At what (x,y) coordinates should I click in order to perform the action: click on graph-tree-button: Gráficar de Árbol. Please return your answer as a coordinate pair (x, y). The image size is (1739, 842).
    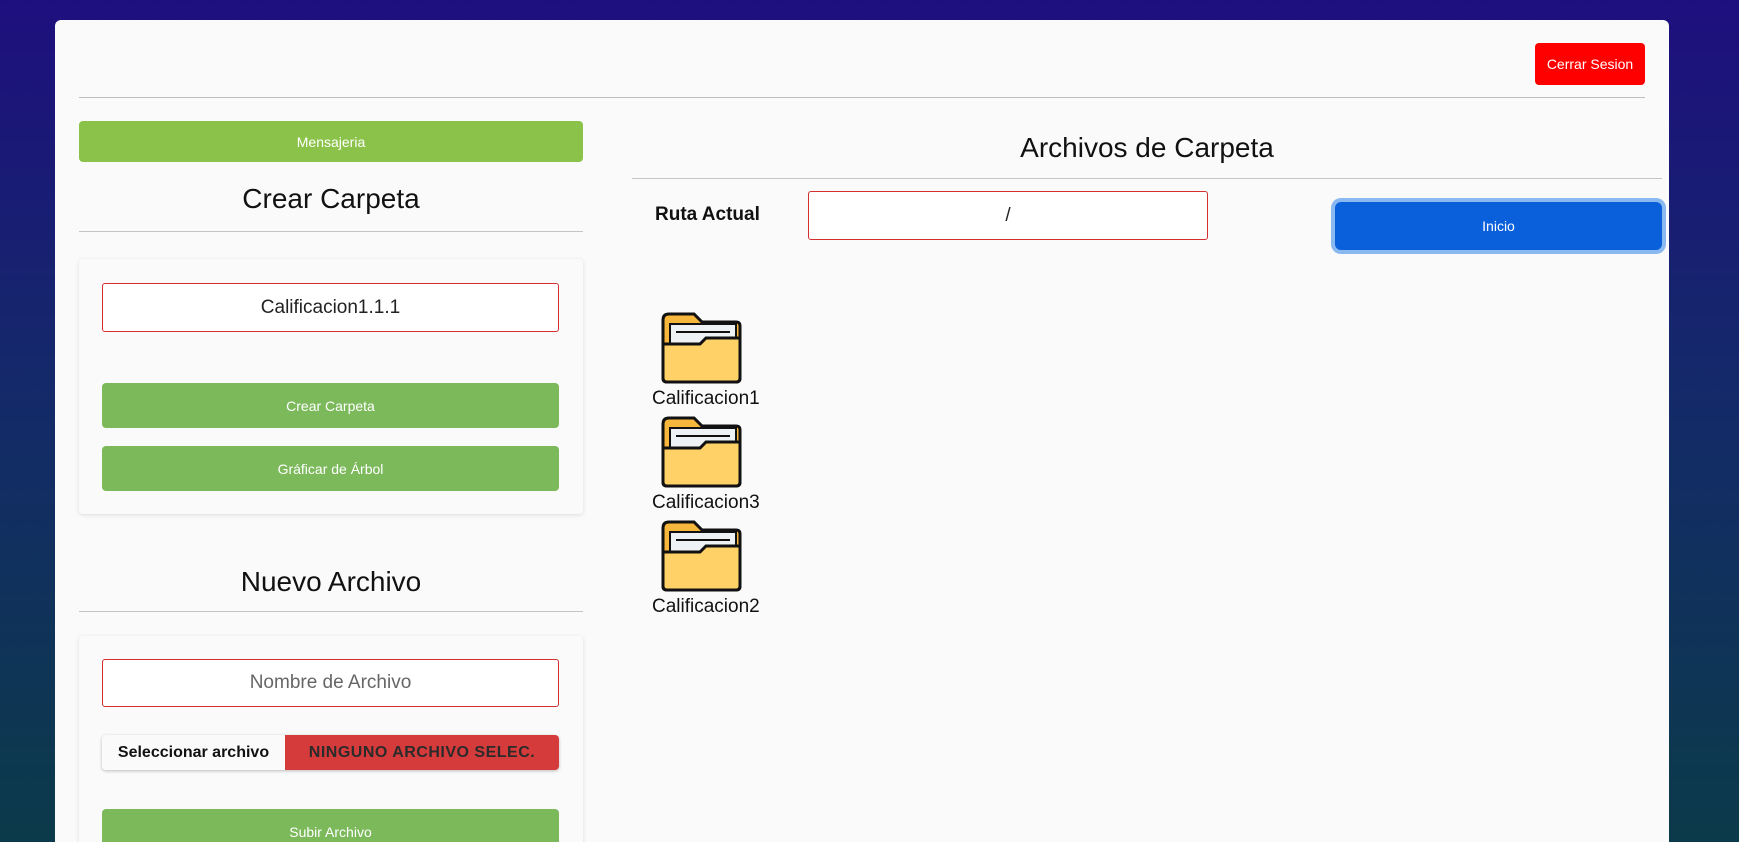
    Looking at the image, I should click on (330, 468).